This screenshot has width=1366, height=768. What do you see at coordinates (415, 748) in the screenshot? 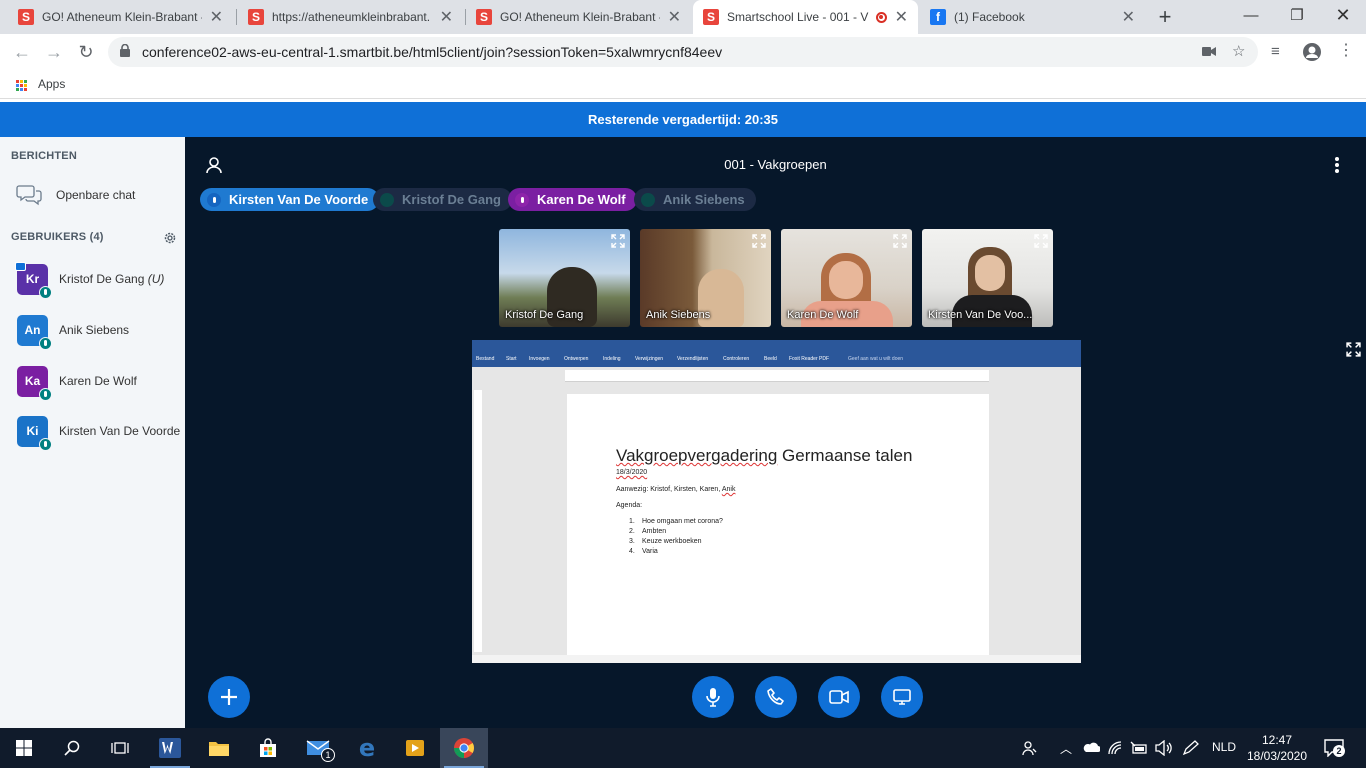
I see `taskbar-media-app` at bounding box center [415, 748].